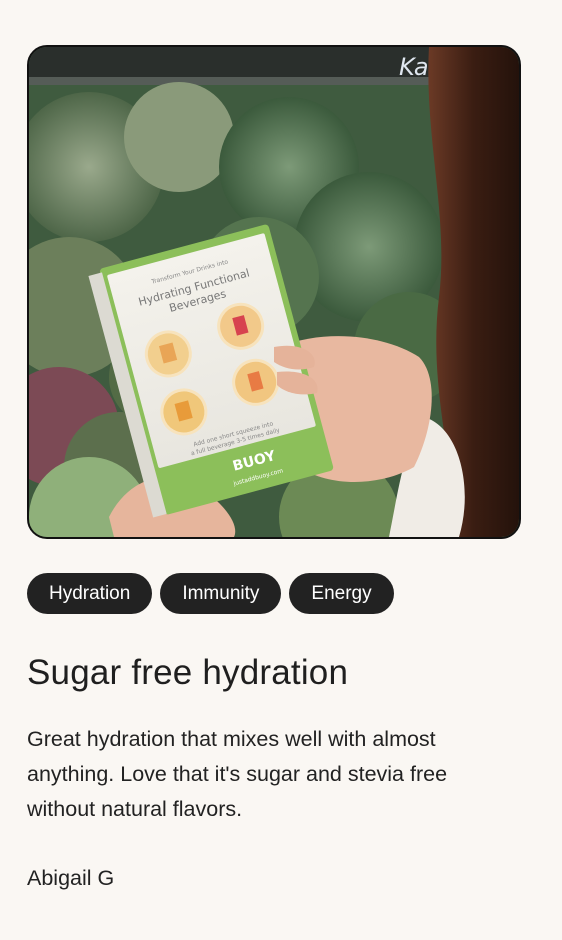 The width and height of the screenshot is (562, 940). I want to click on review-title: Sugar free hydration, so click(188, 672).